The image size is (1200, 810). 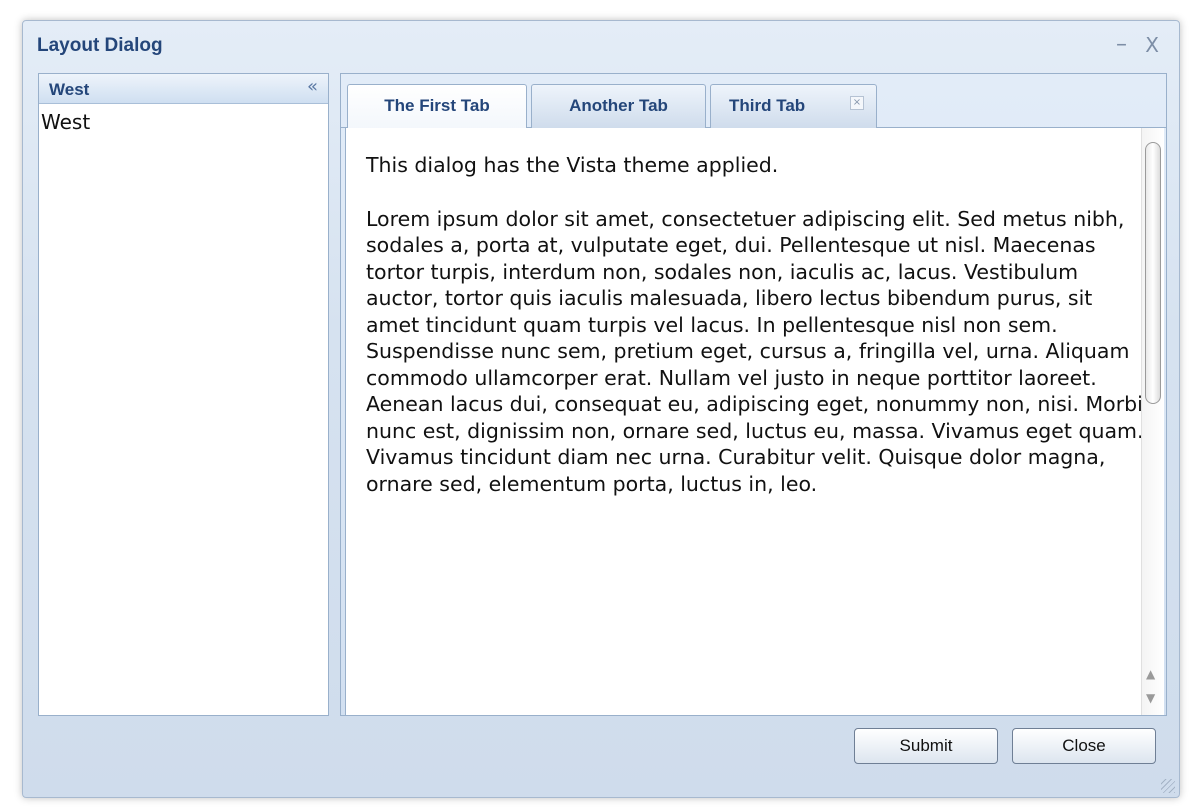 I want to click on scroll-up-icon: ▲, so click(x=1150, y=674).